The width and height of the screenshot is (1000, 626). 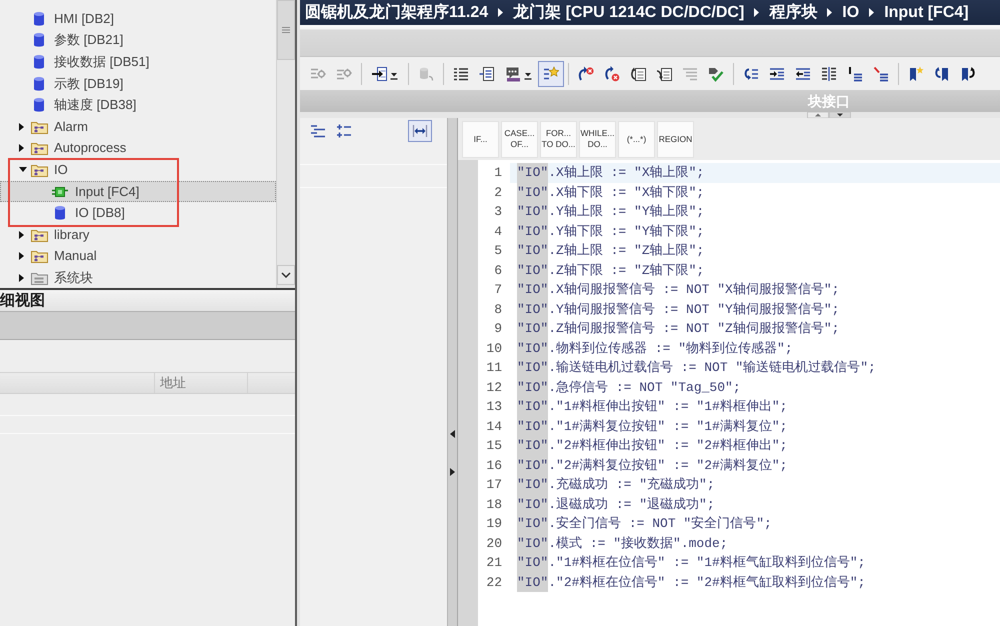 What do you see at coordinates (494, 427) in the screenshot?
I see `line-number: 14` at bounding box center [494, 427].